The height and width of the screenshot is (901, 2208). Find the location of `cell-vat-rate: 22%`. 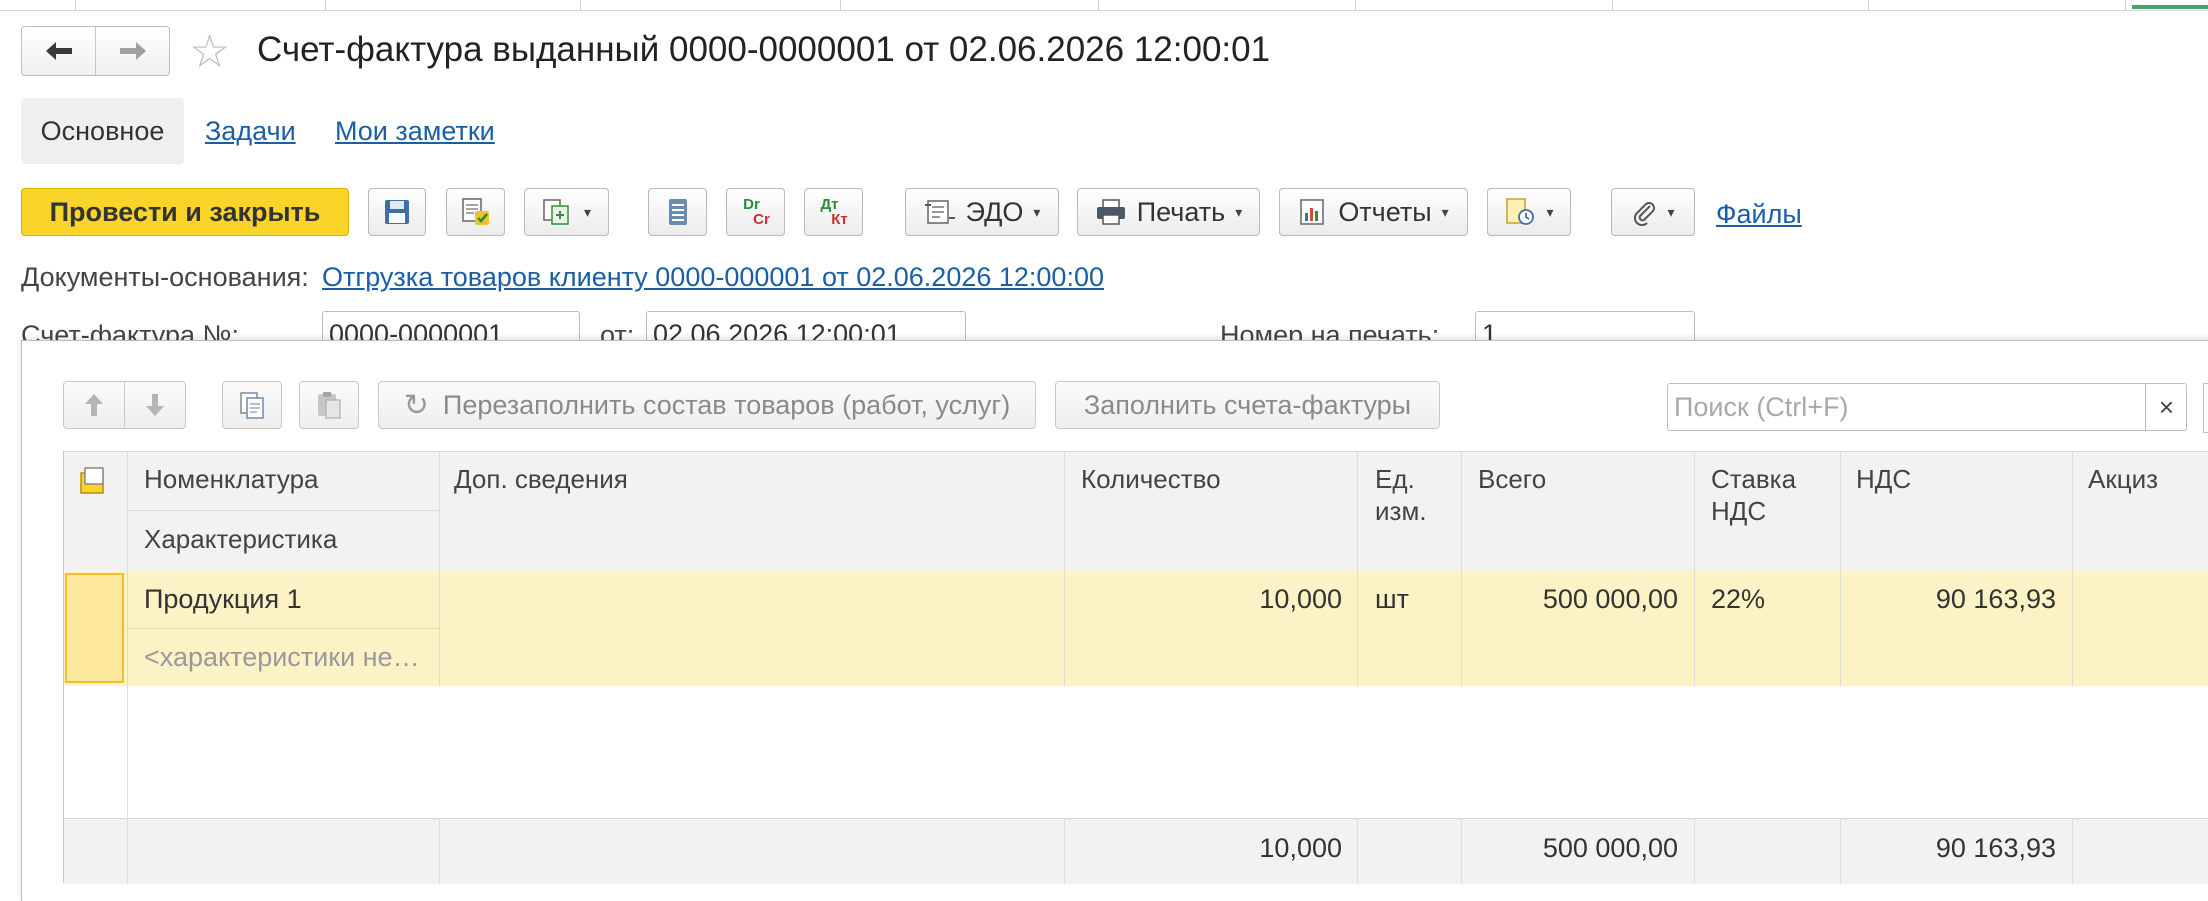

cell-vat-rate: 22% is located at coordinates (1738, 599).